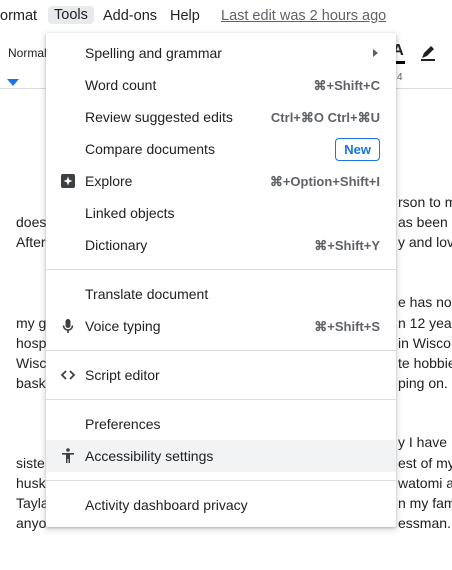 The height and width of the screenshot is (570, 452). Describe the element at coordinates (221, 181) in the screenshot. I see `menu-item-explore: Explore ⌘+Option+Shift+I` at that location.